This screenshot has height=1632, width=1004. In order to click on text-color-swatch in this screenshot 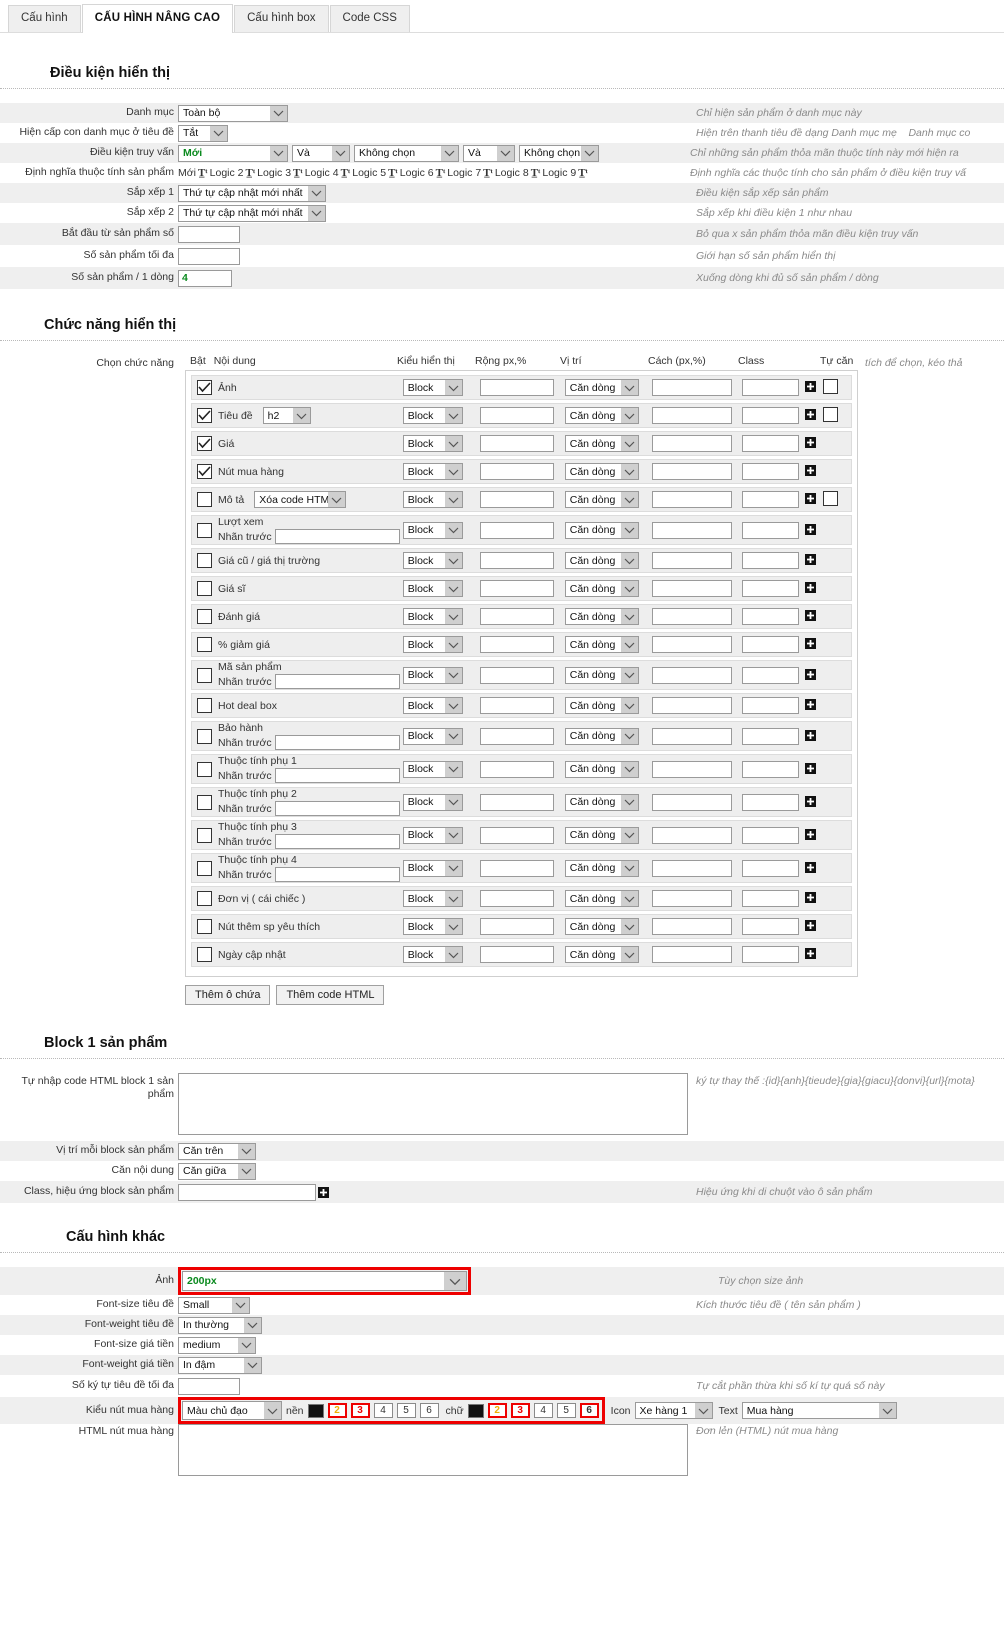, I will do `click(475, 1410)`.